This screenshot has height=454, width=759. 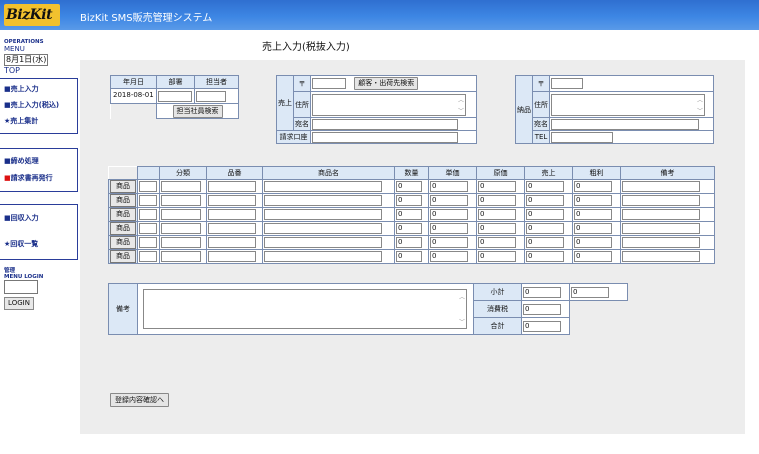 What do you see at coordinates (625, 124) in the screenshot?
I see `ship-name-input` at bounding box center [625, 124].